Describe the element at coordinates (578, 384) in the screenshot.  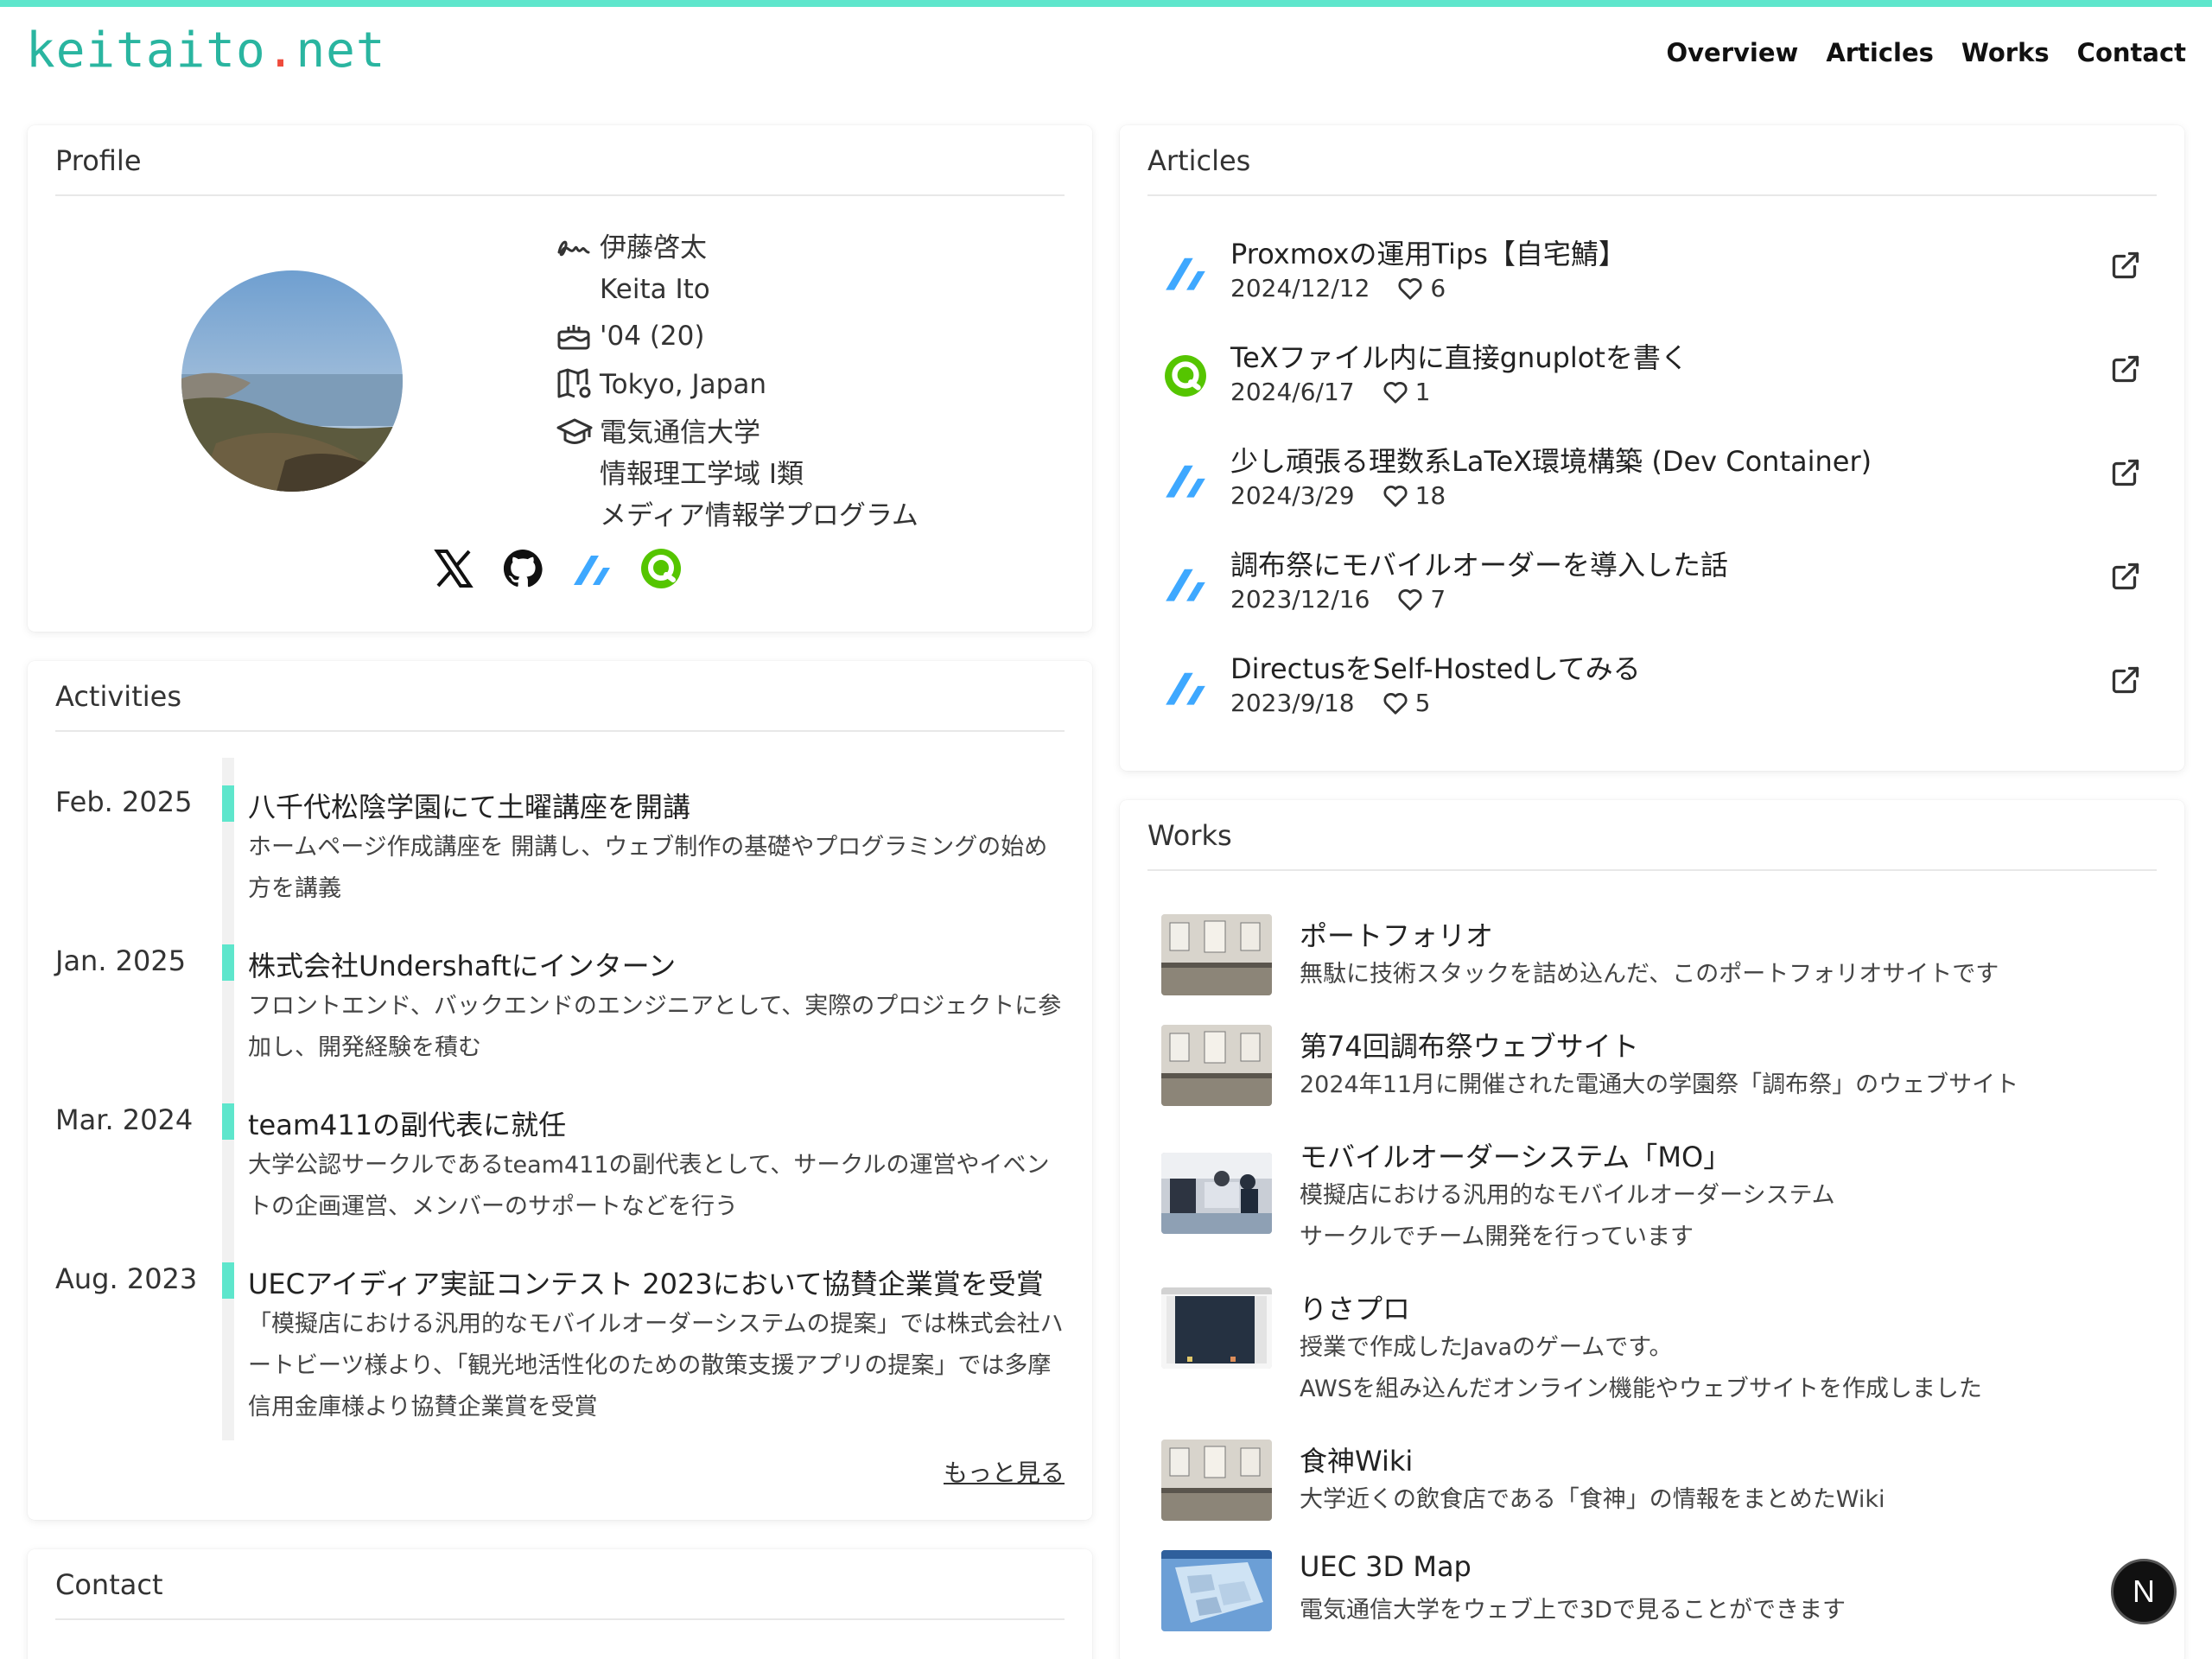
I see `map-icon` at that location.